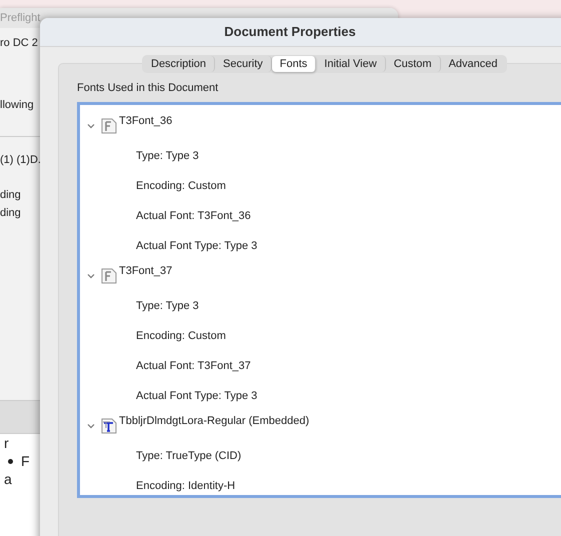  I want to click on text-line: F, so click(25, 461).